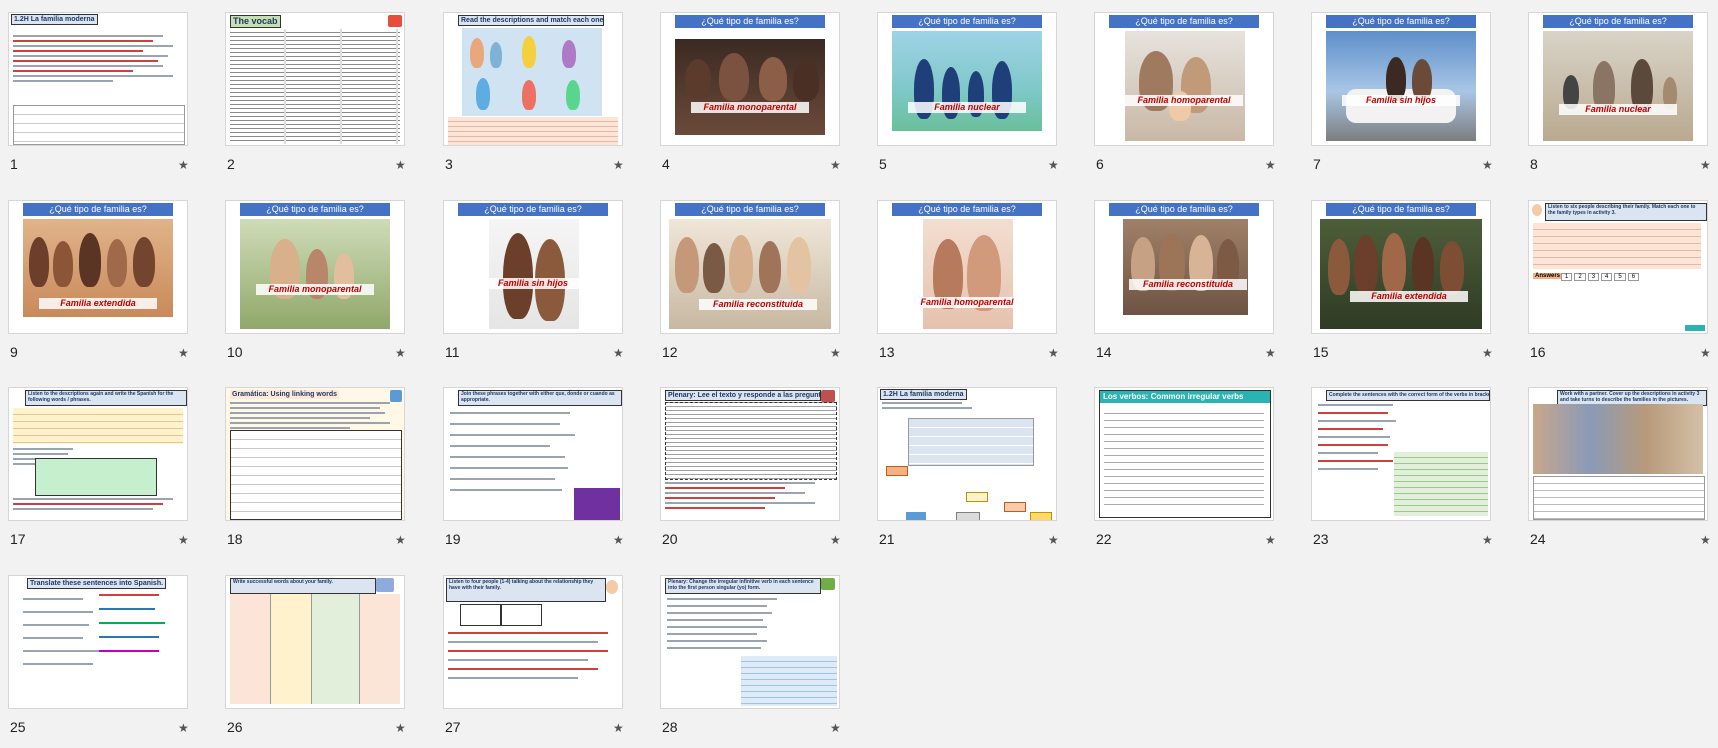 The height and width of the screenshot is (748, 1718). What do you see at coordinates (967, 454) in the screenshot?
I see `slide-thumbnail-21: 1.2H La familia moderna` at bounding box center [967, 454].